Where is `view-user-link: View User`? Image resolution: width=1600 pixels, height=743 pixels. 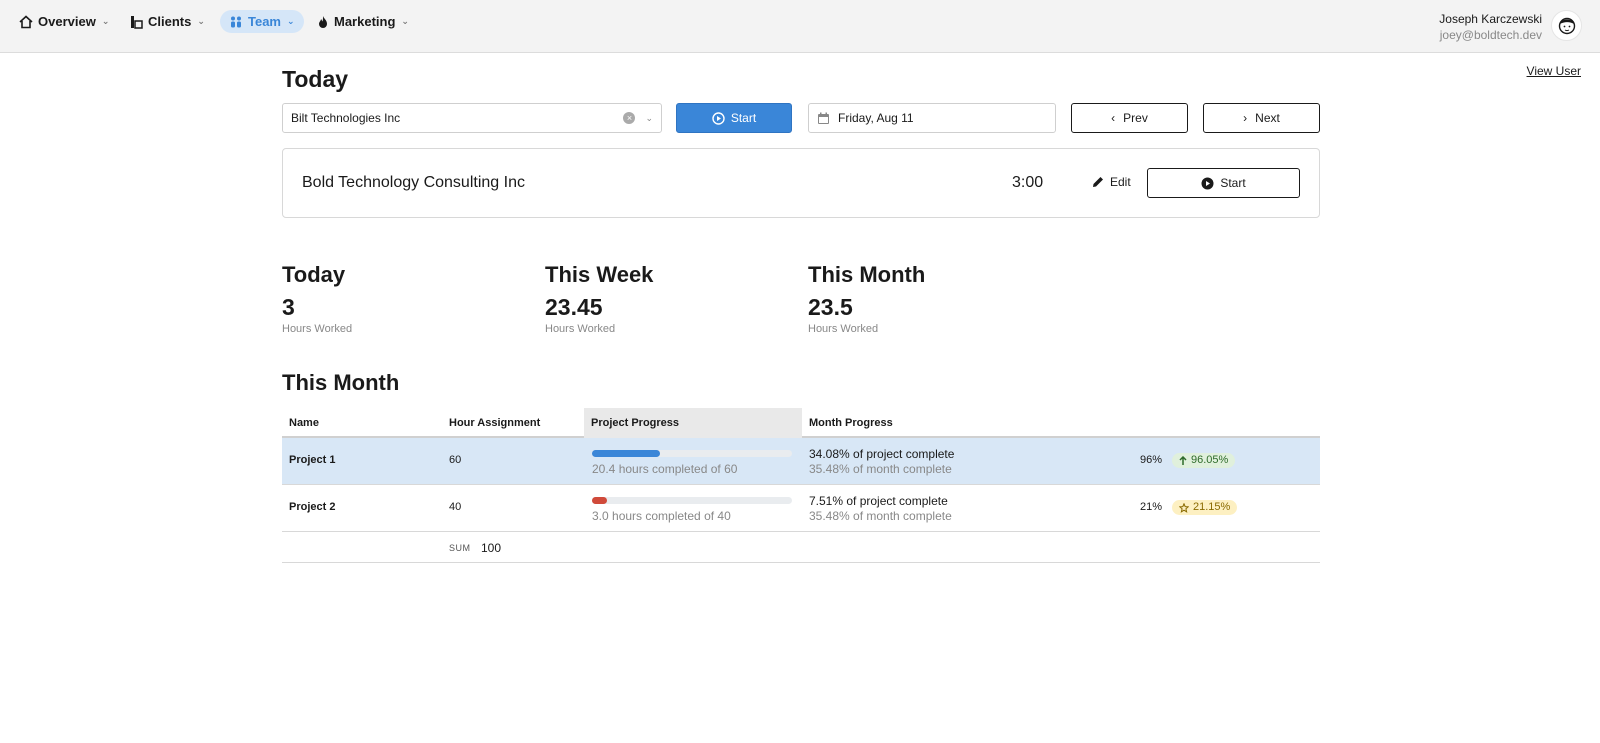
view-user-link: View User is located at coordinates (1554, 71).